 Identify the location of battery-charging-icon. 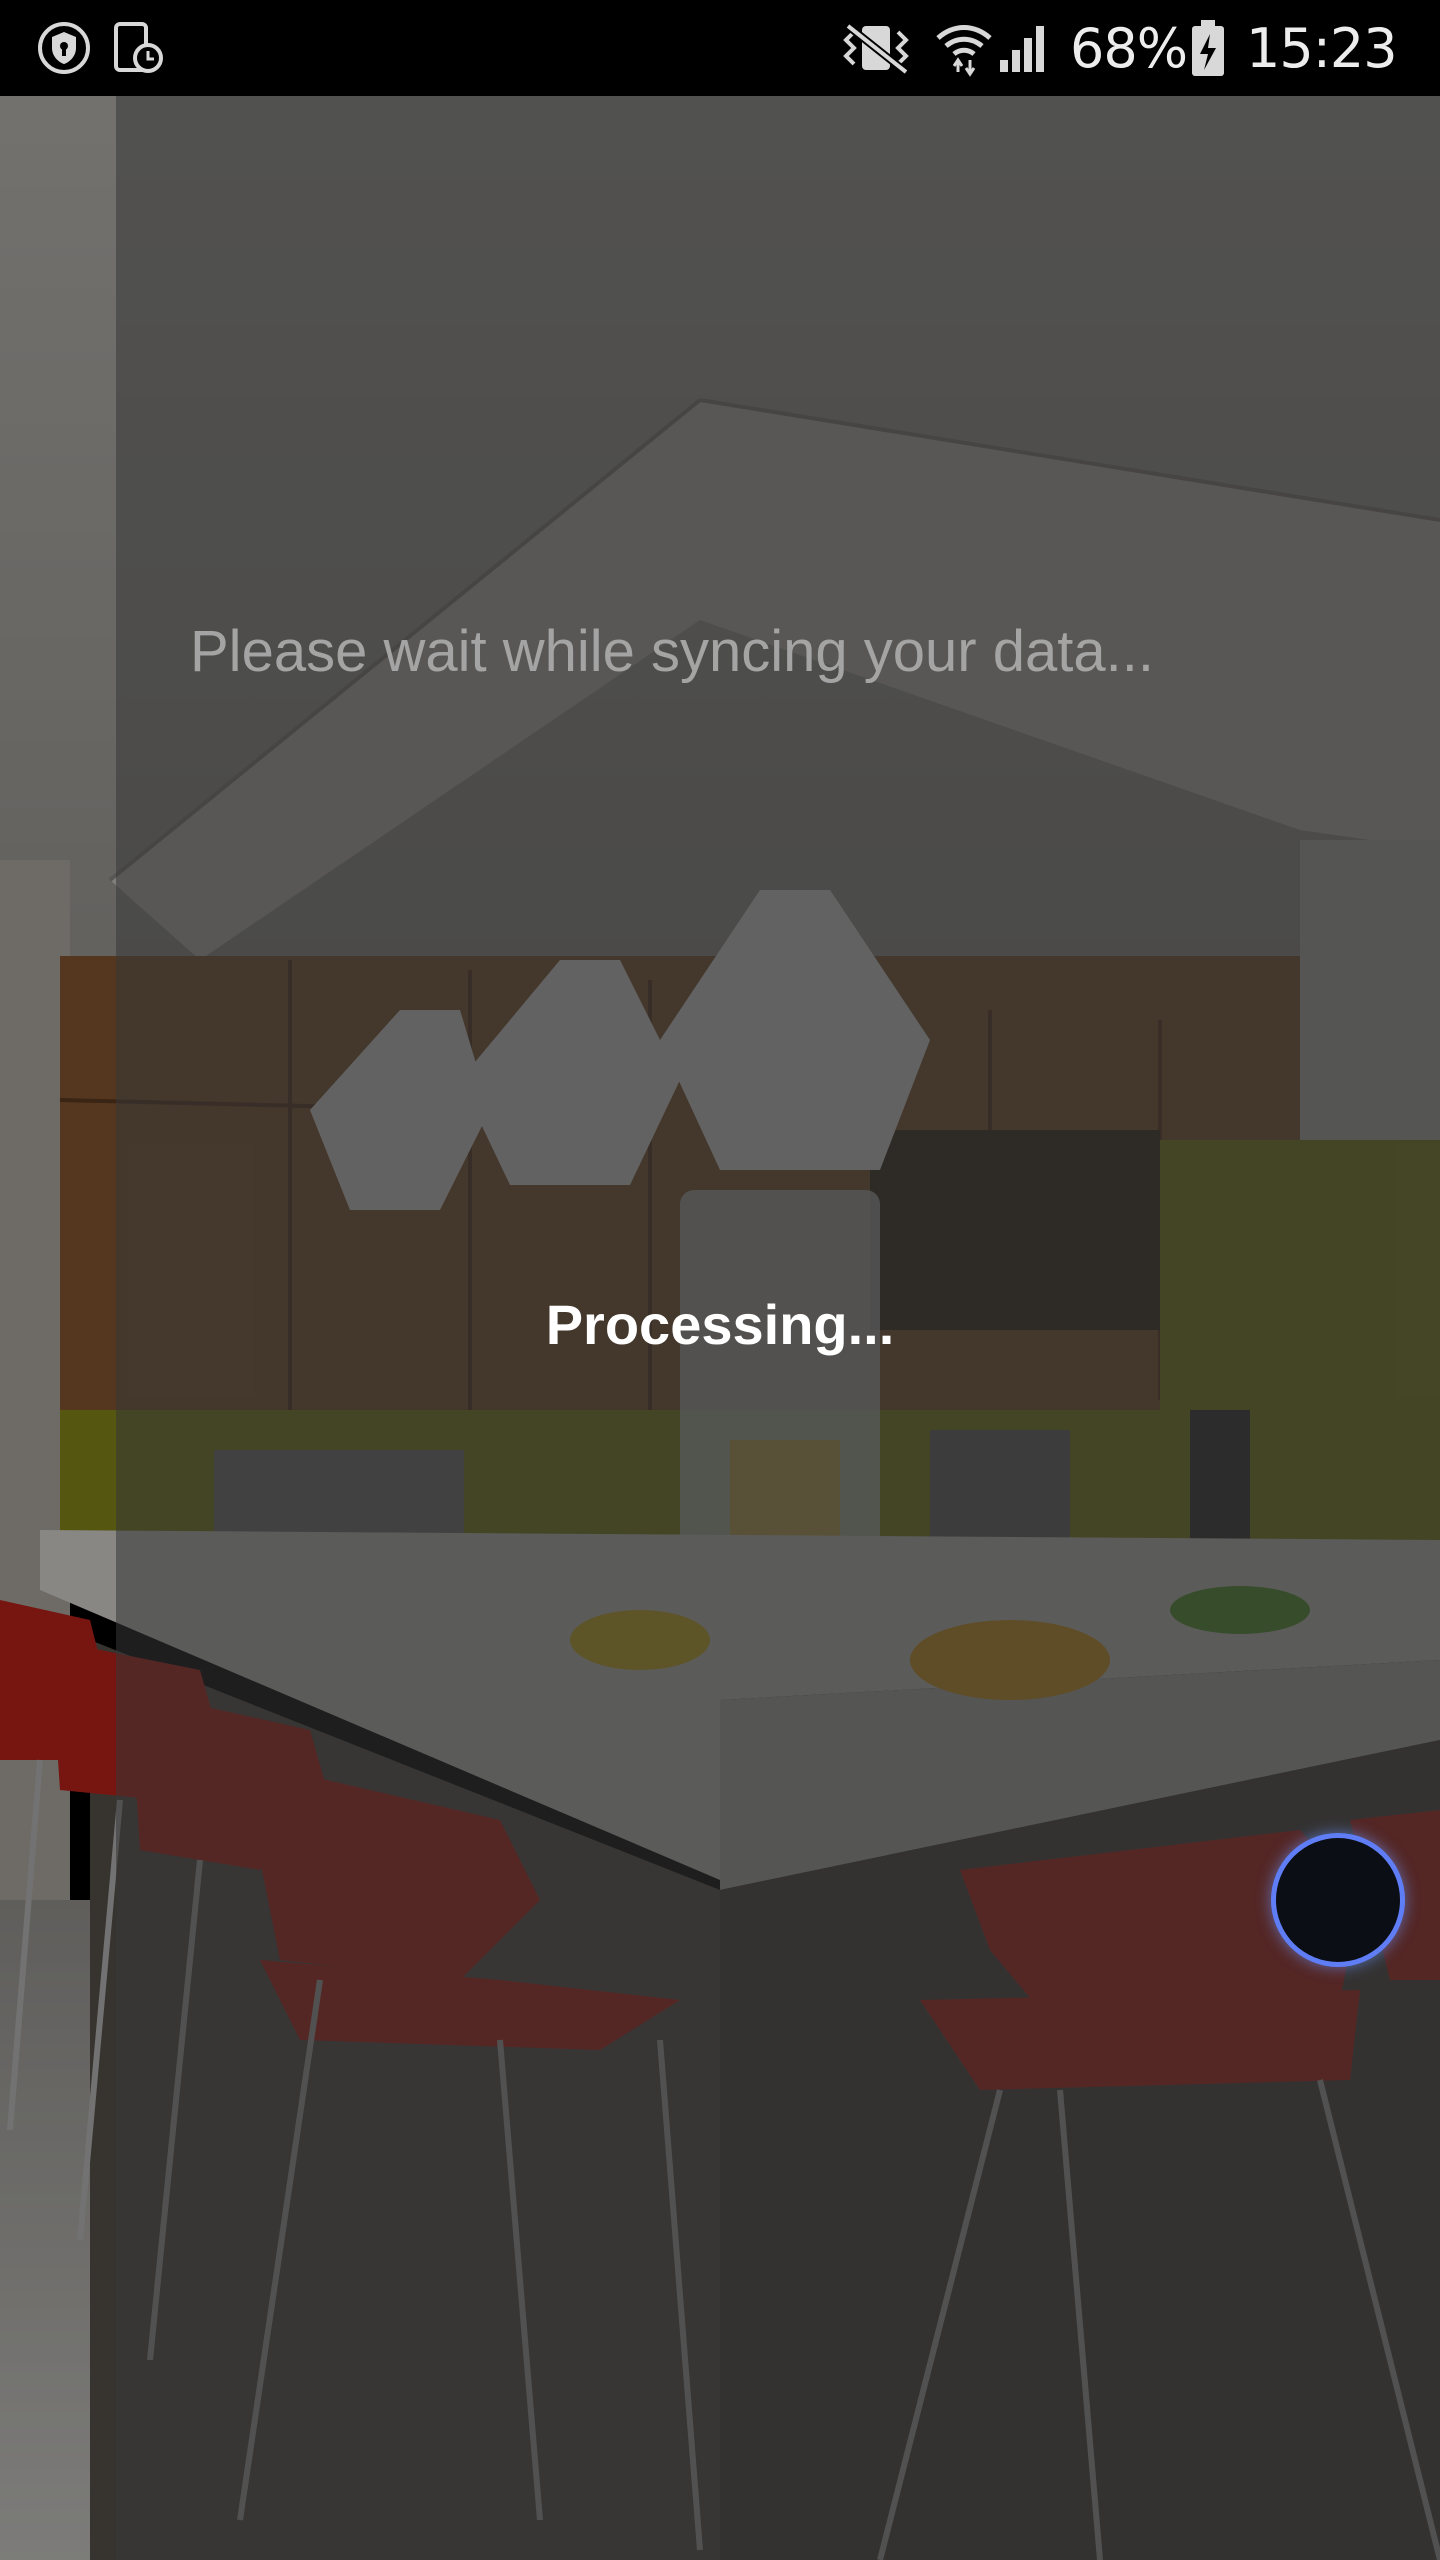
(1208, 48).